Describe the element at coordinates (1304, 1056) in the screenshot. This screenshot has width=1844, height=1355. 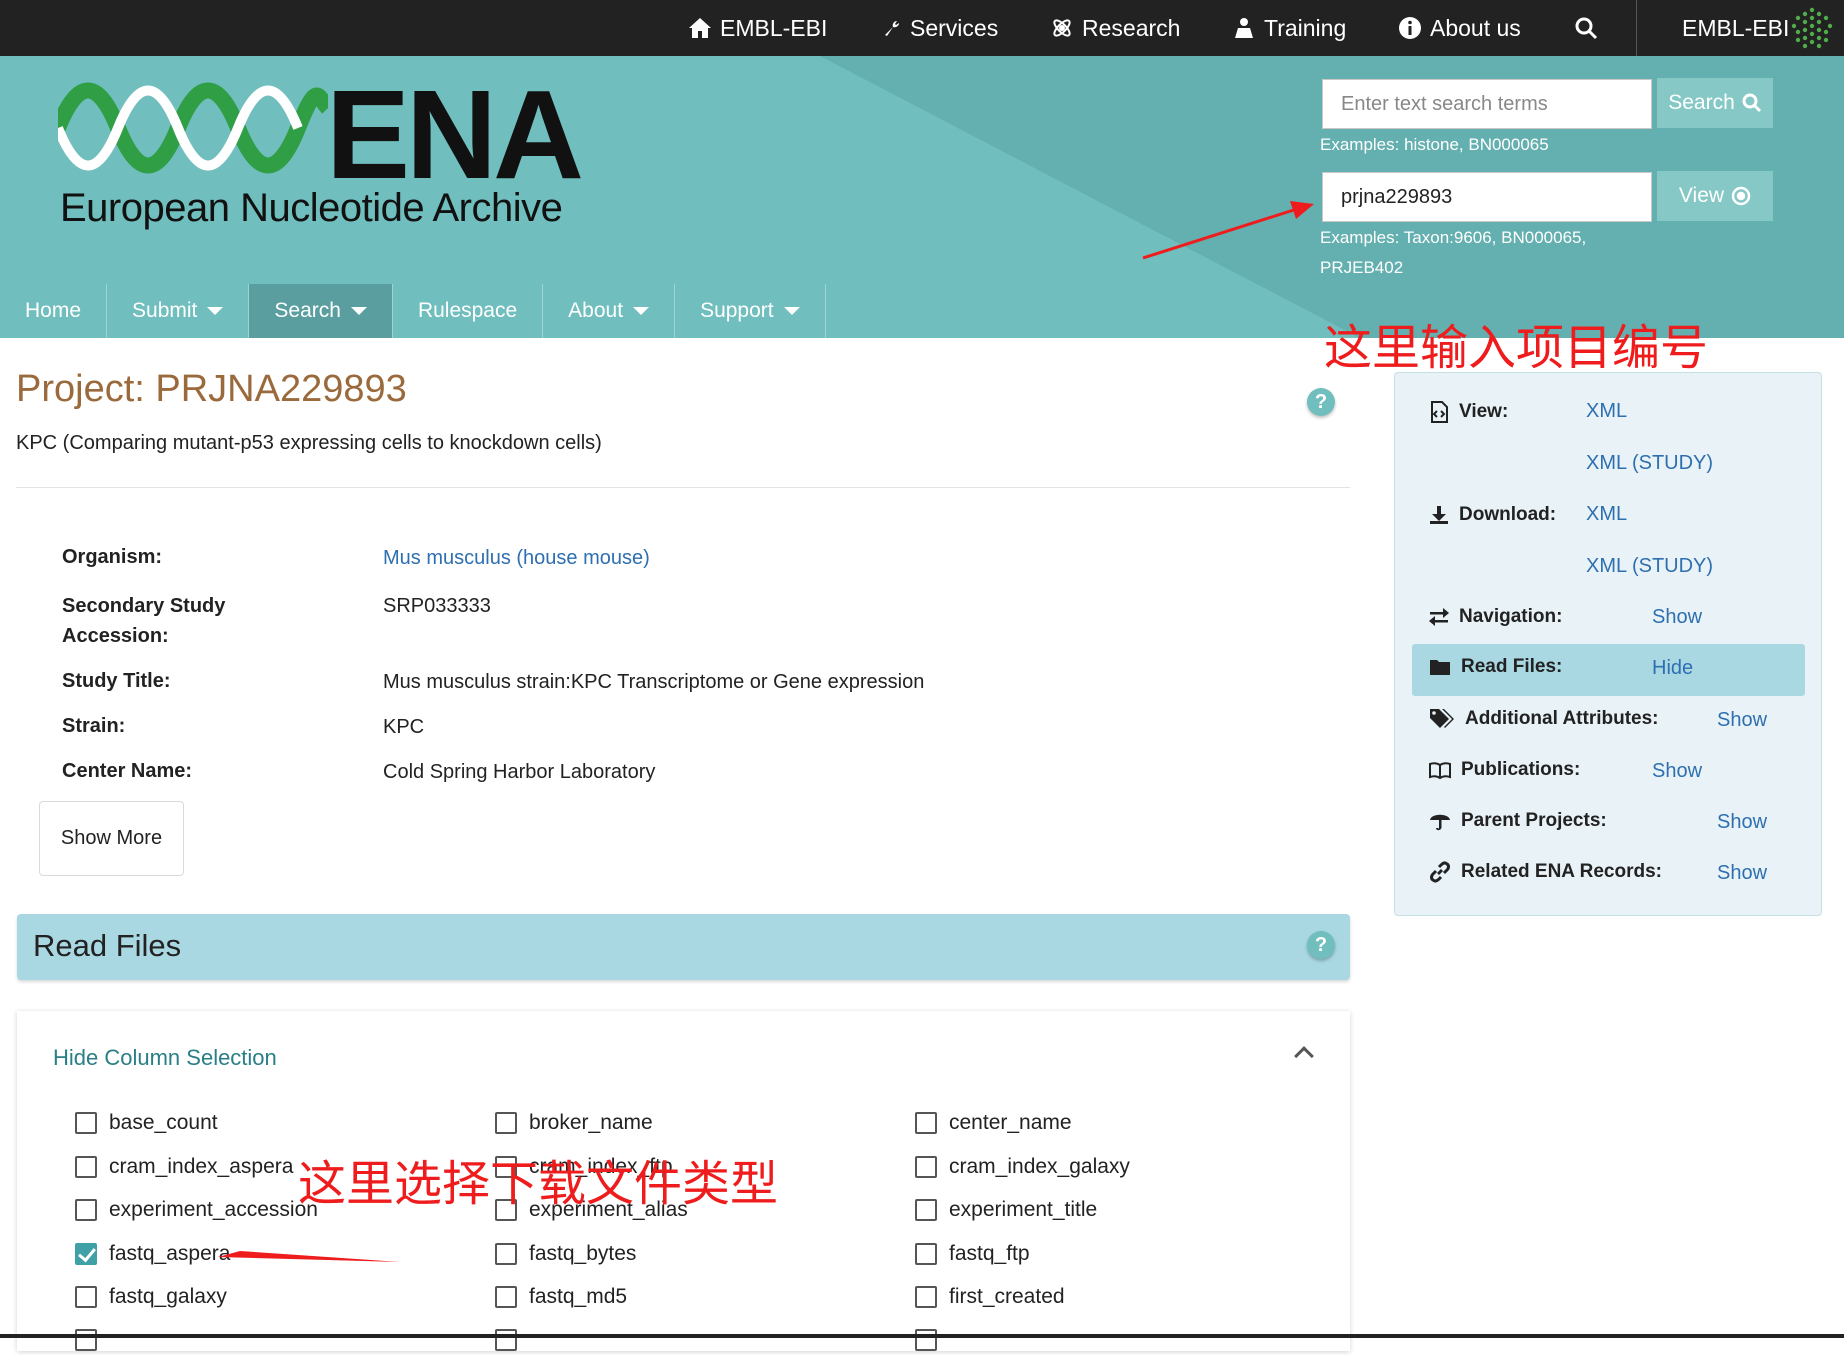
I see `chevron-up-icon` at that location.